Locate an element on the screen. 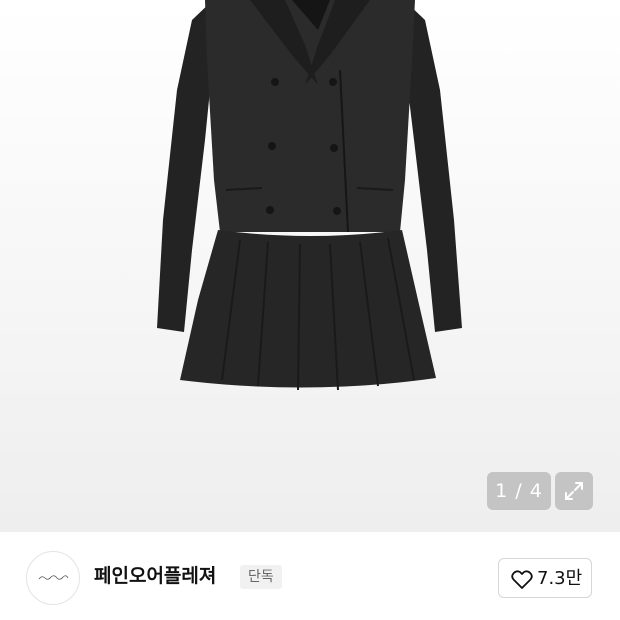  fullscreen-expand-button is located at coordinates (574, 491).